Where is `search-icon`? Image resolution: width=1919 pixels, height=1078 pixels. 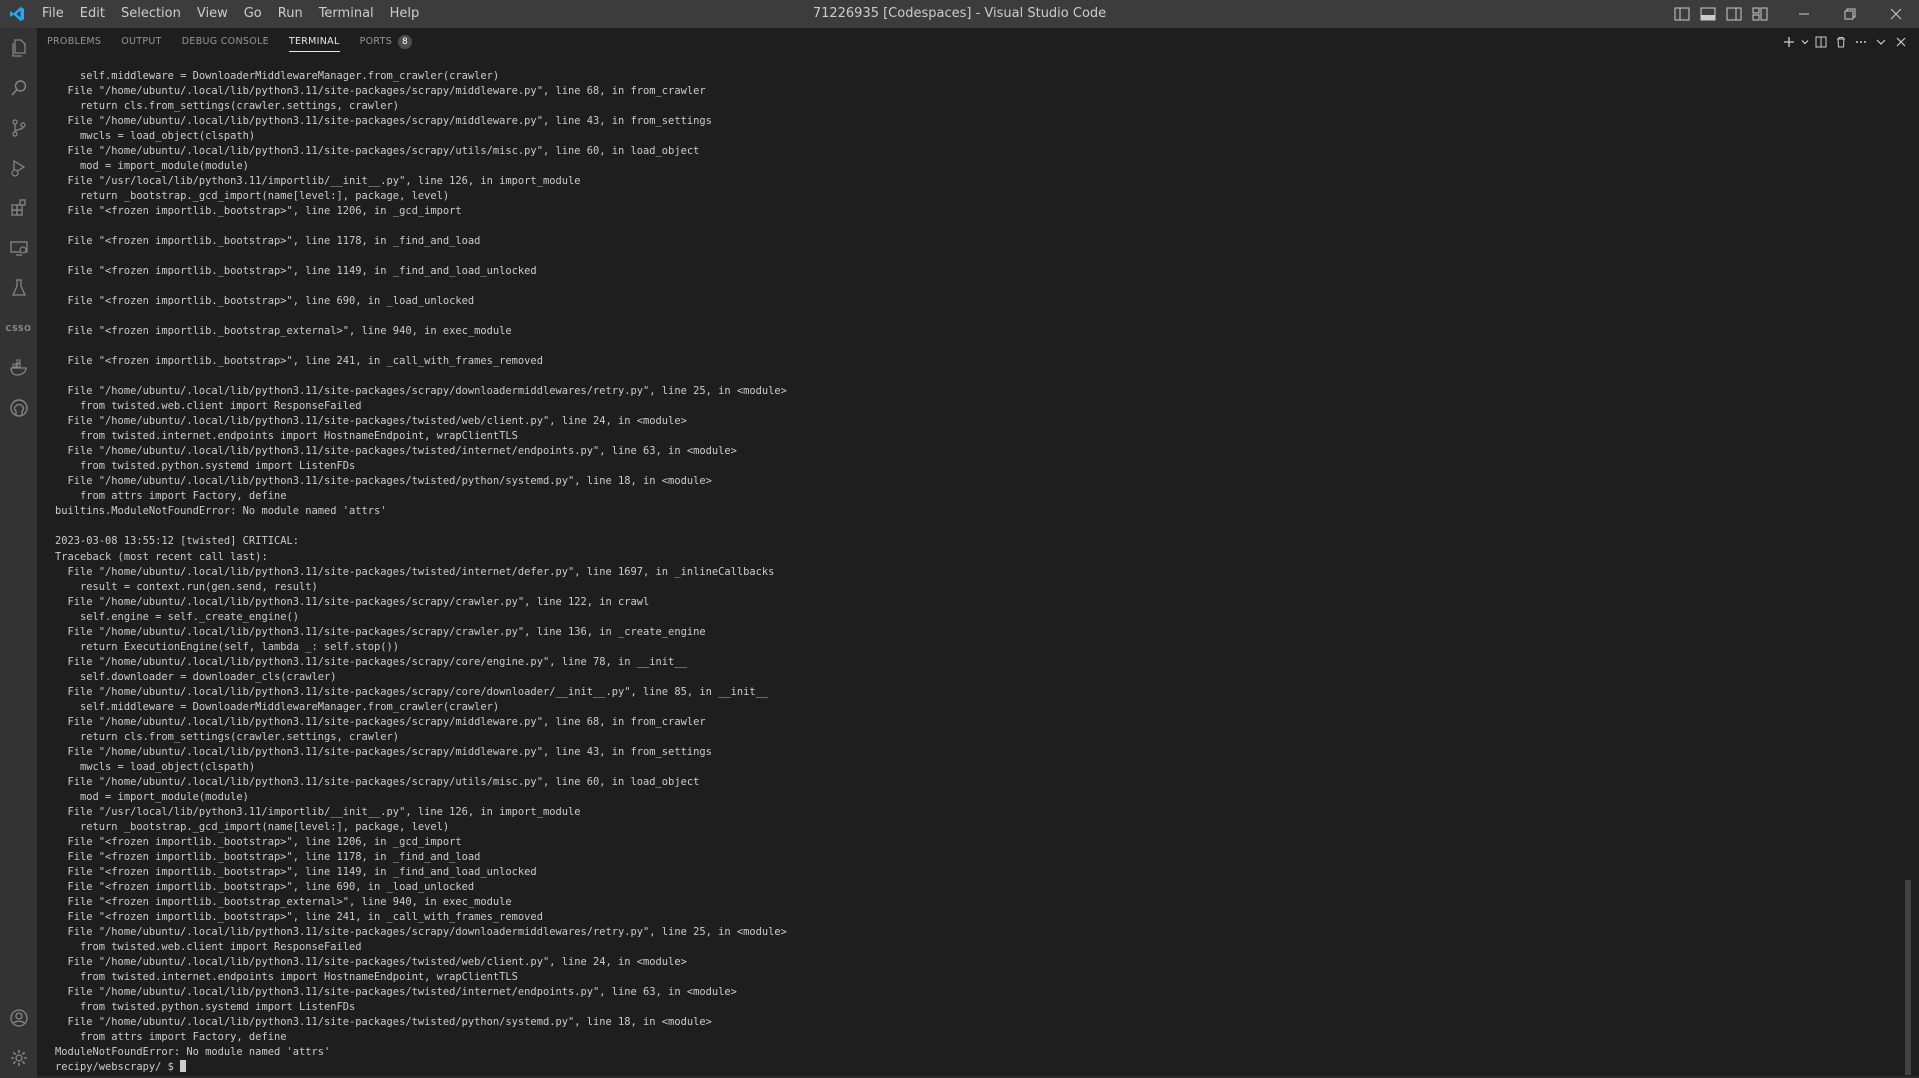 search-icon is located at coordinates (18, 88).